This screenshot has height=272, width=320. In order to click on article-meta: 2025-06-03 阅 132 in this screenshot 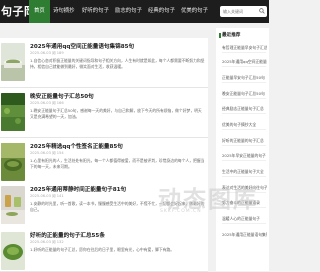, I will do `click(47, 242)`.